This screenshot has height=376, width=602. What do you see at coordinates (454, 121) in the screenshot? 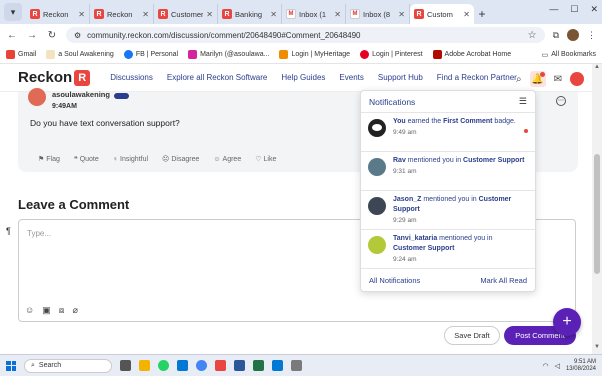
I see `notification-text: You earned the First Comment badge.` at bounding box center [454, 121].